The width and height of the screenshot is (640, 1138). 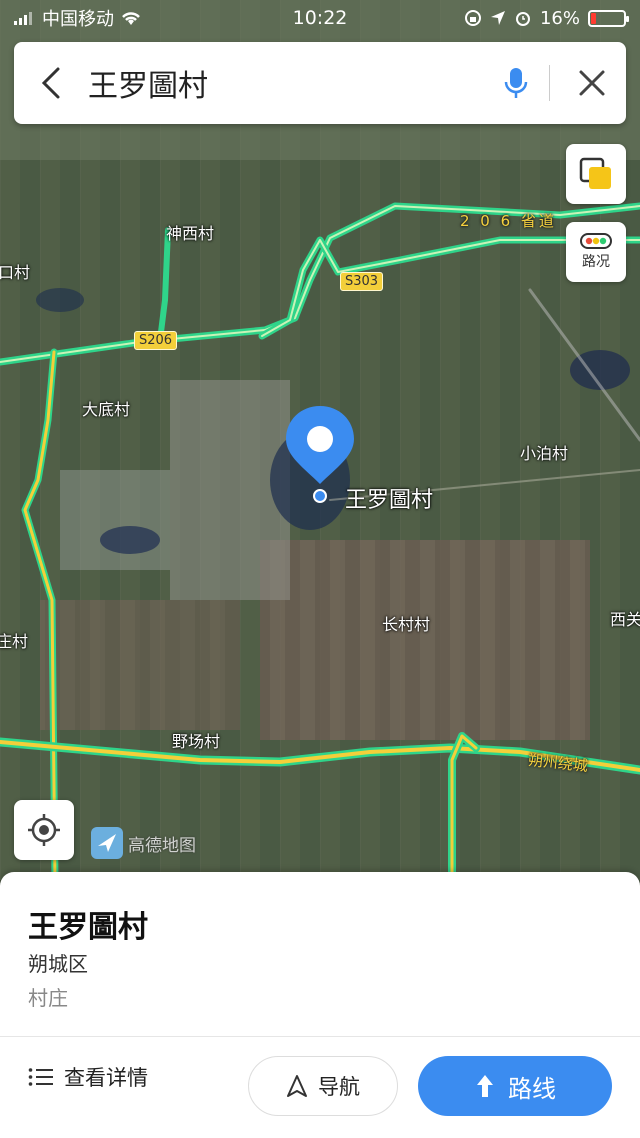 I want to click on navigation-arrow-icon, so click(x=297, y=1086).